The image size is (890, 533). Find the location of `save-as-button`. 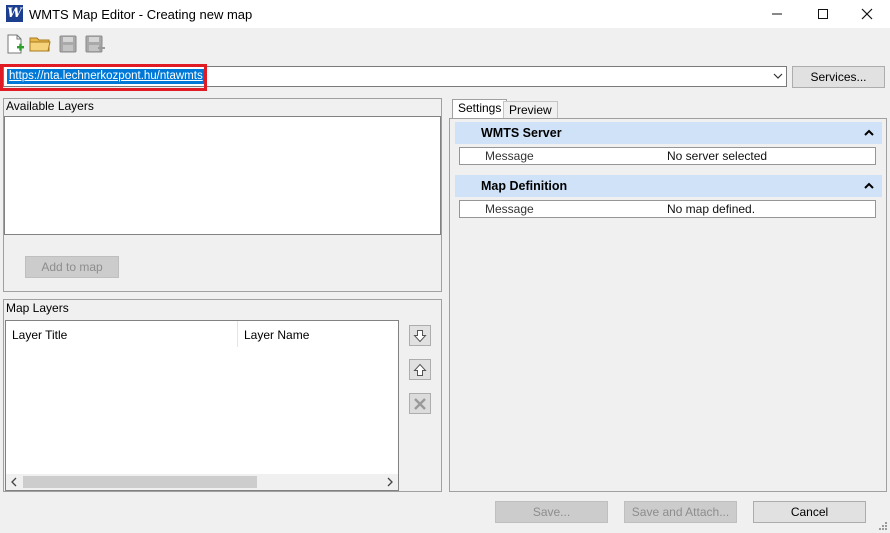

save-as-button is located at coordinates (95, 44).